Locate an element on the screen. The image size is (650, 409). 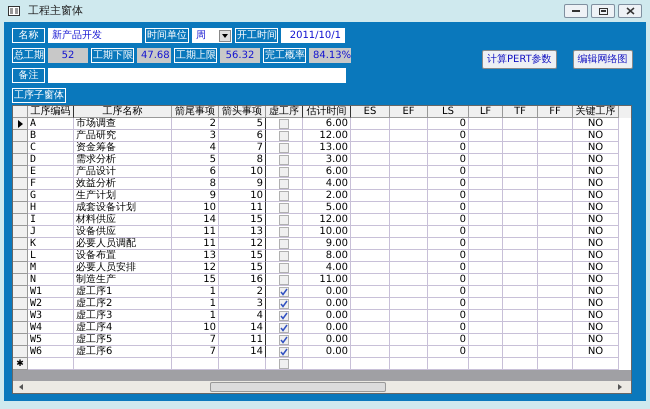
note-field is located at coordinates (197, 75).